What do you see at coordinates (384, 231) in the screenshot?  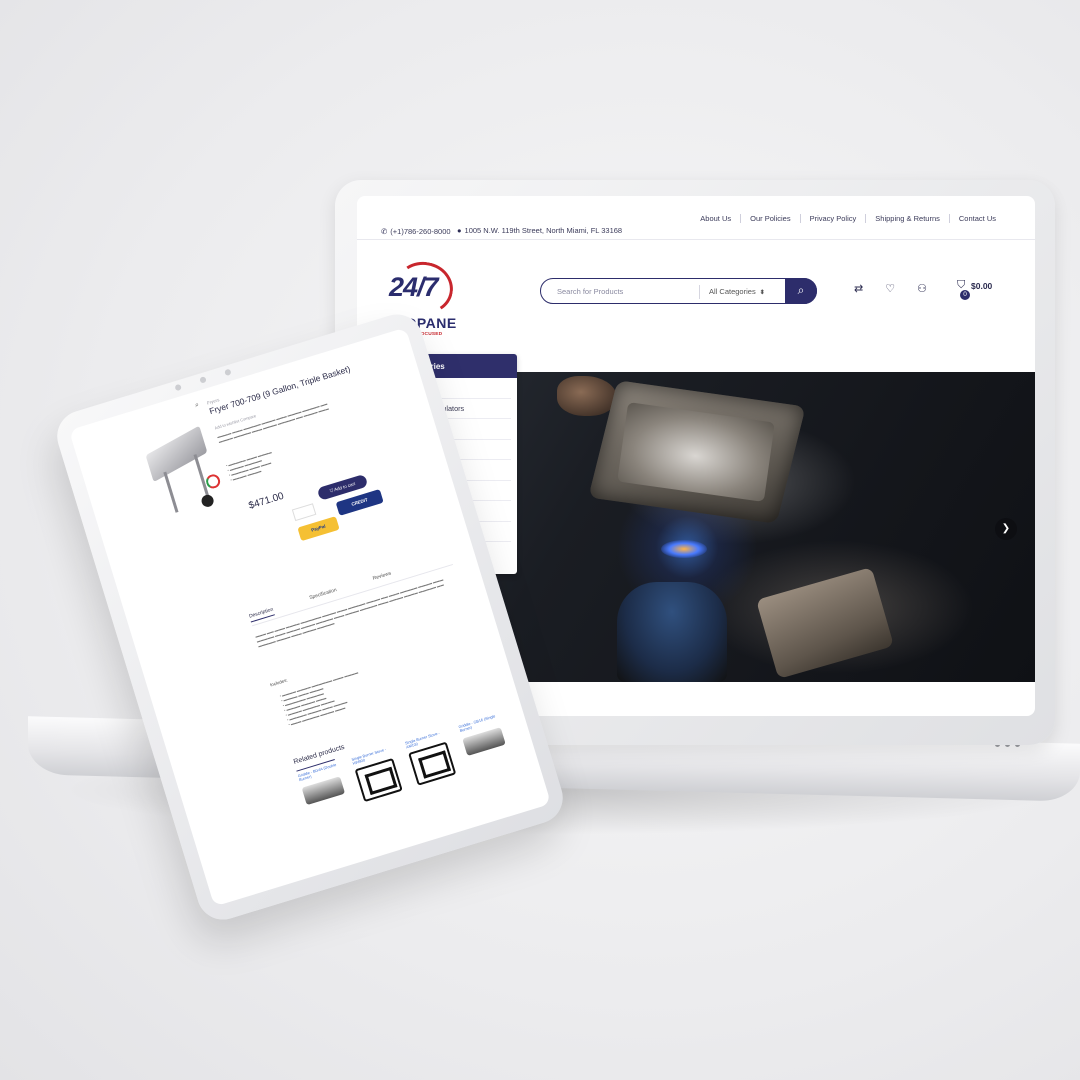 I see `phone-icon: ✆` at bounding box center [384, 231].